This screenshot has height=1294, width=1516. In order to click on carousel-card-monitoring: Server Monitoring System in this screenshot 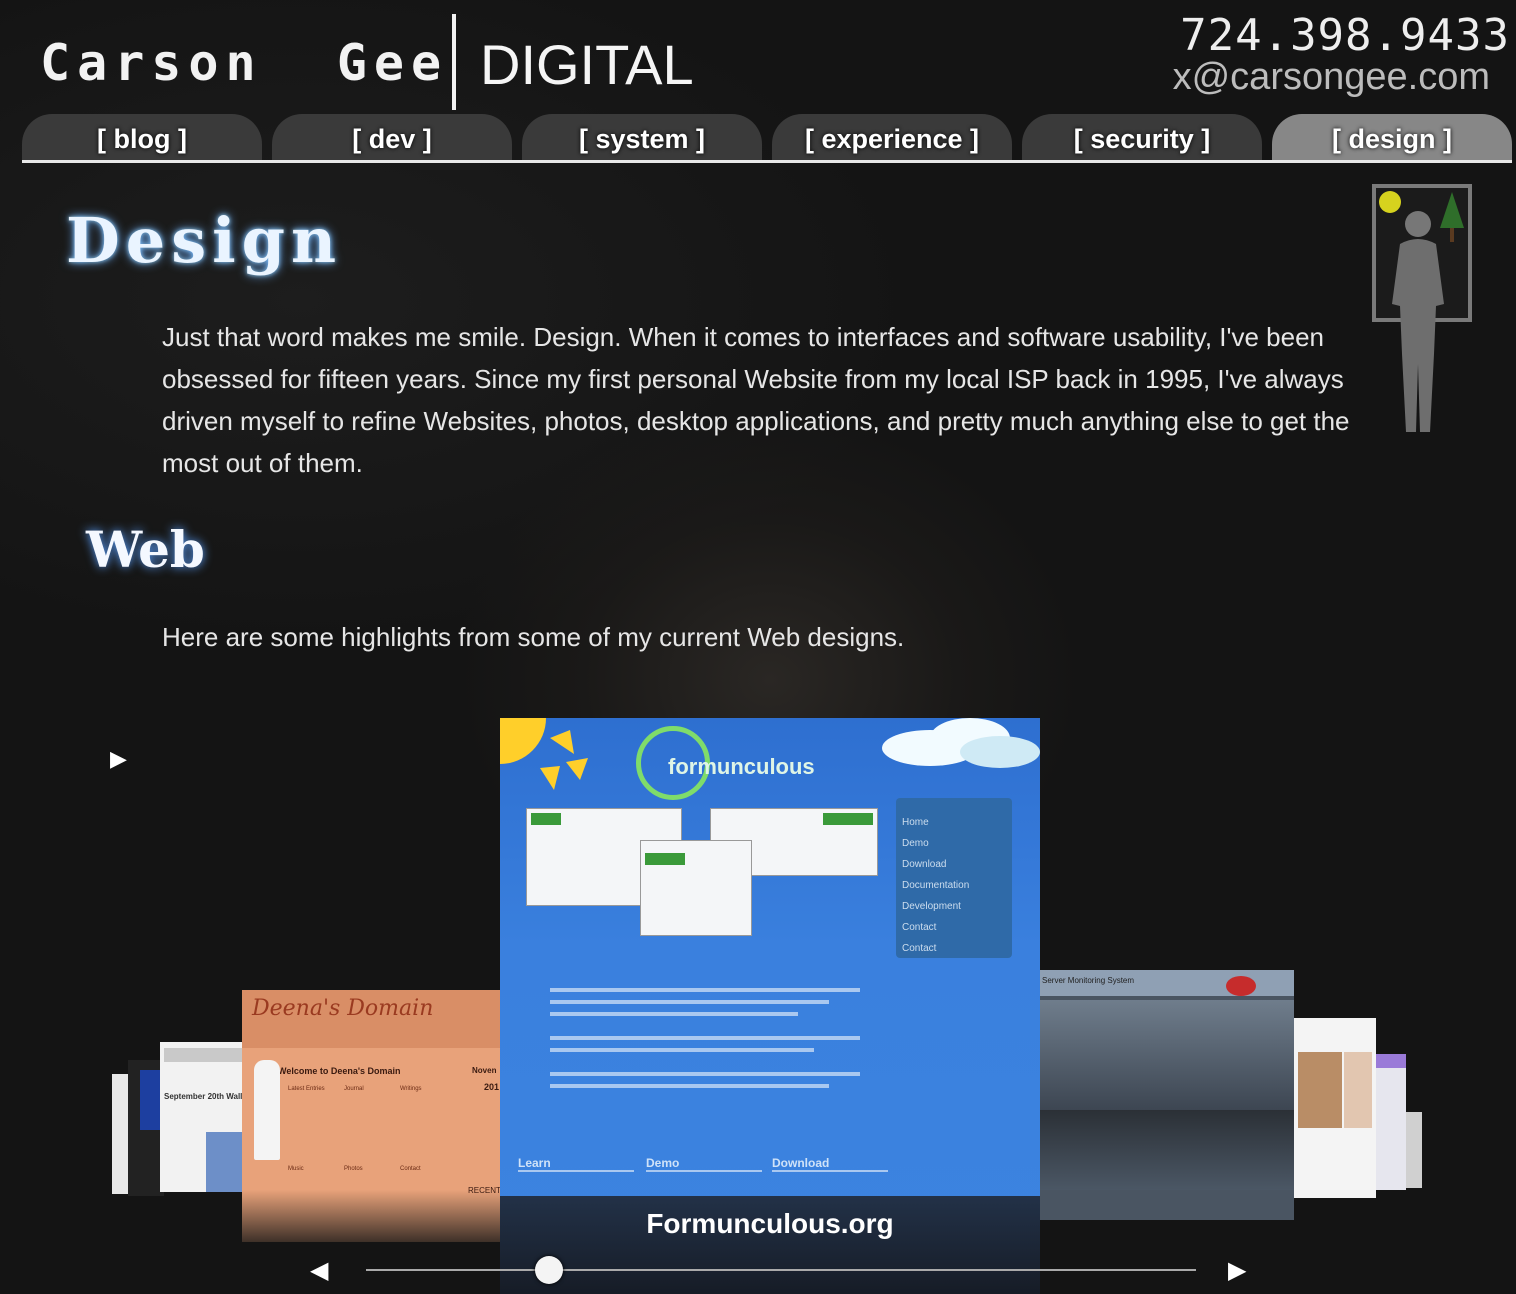, I will do `click(1167, 1095)`.